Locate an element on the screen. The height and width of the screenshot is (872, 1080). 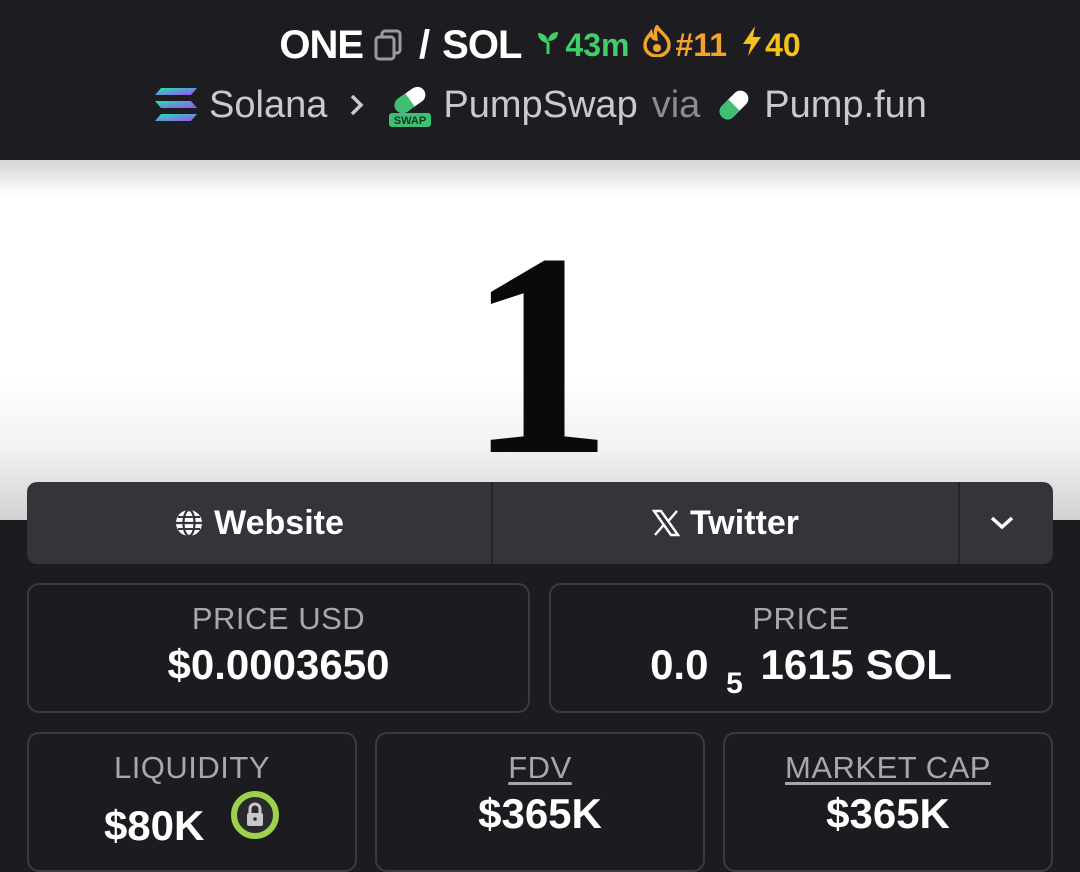
launchpad-link: Pump.fun is located at coordinates (820, 105).